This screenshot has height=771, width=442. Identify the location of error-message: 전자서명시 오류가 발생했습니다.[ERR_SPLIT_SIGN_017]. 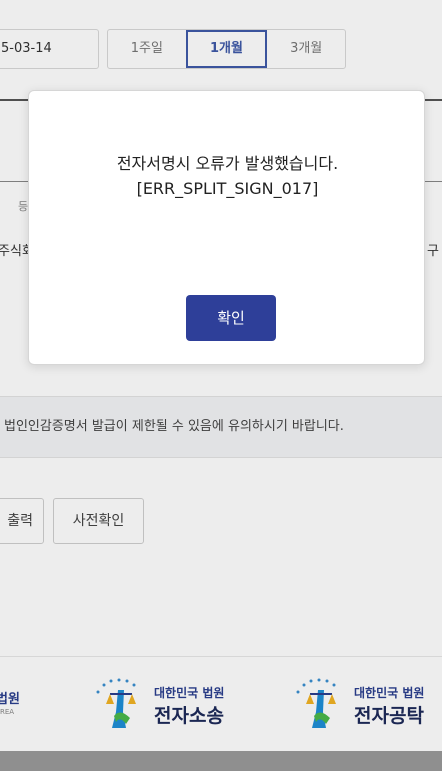
(227, 176).